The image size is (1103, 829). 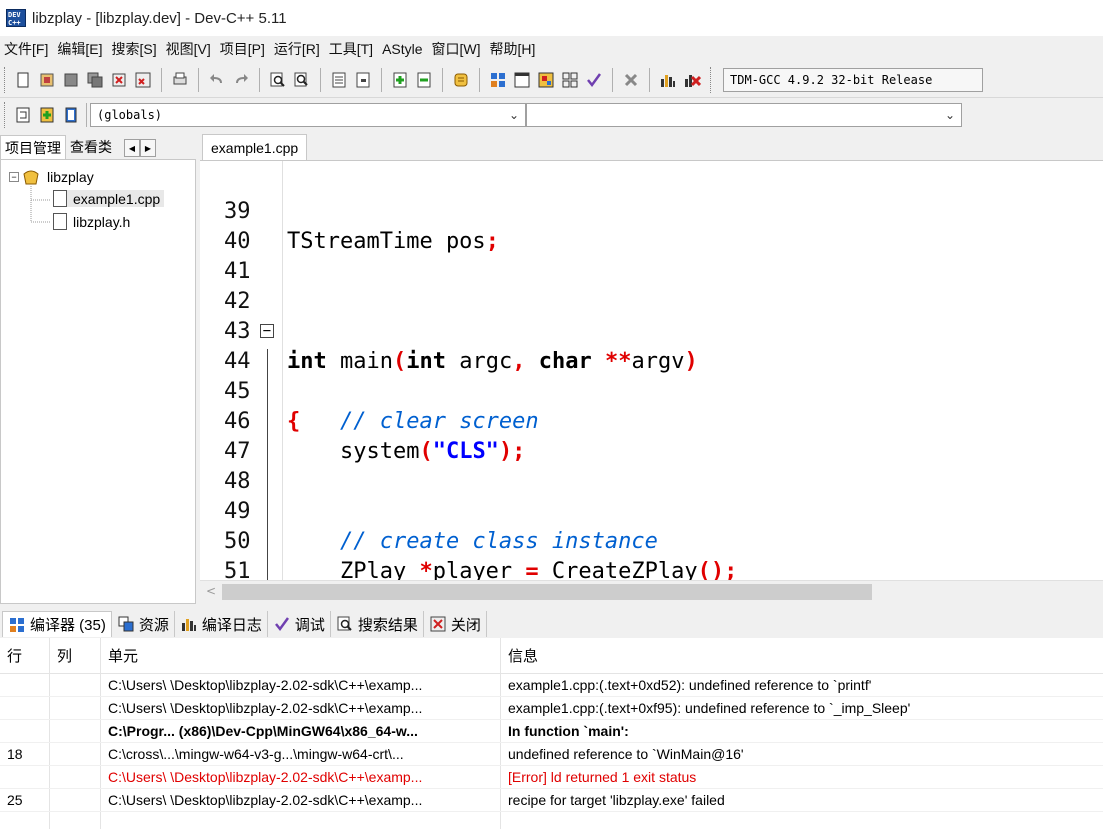 I want to click on save-all-button, so click(x=95, y=80).